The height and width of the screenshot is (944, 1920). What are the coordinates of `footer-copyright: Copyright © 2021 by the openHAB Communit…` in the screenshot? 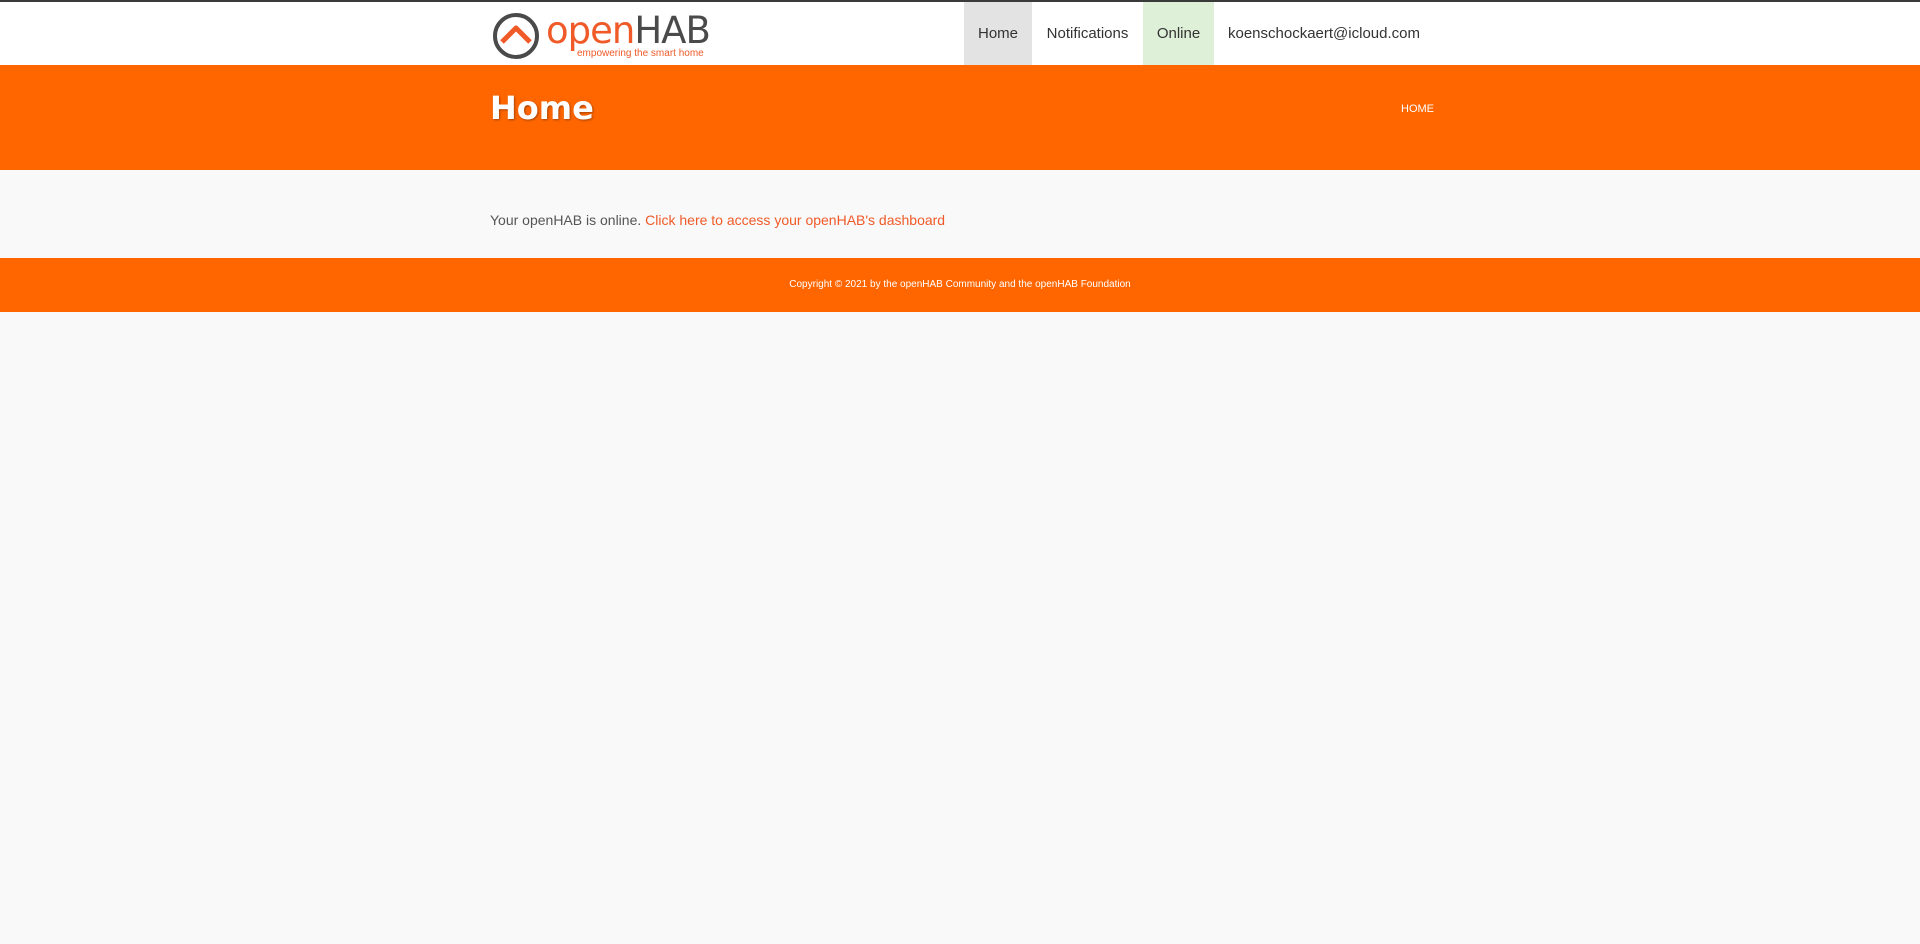 It's located at (960, 284).